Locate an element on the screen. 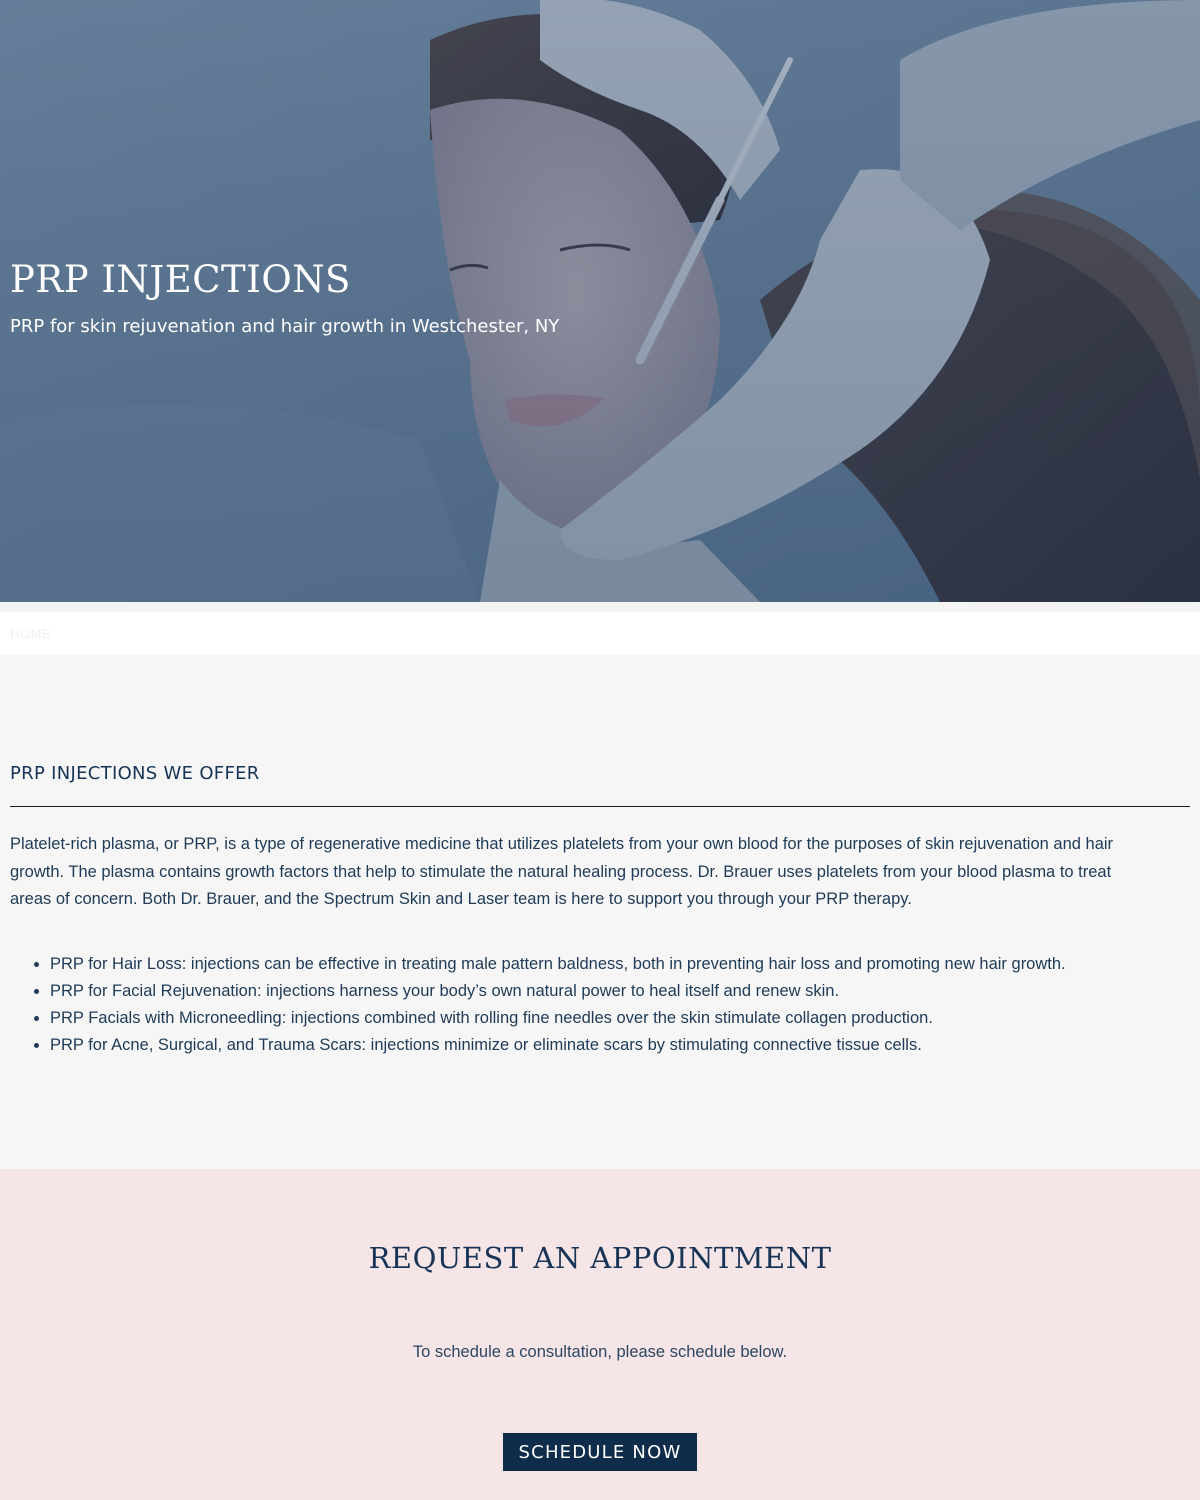 Image resolution: width=1200 pixels, height=1500 pixels. offer-divider is located at coordinates (600, 806).